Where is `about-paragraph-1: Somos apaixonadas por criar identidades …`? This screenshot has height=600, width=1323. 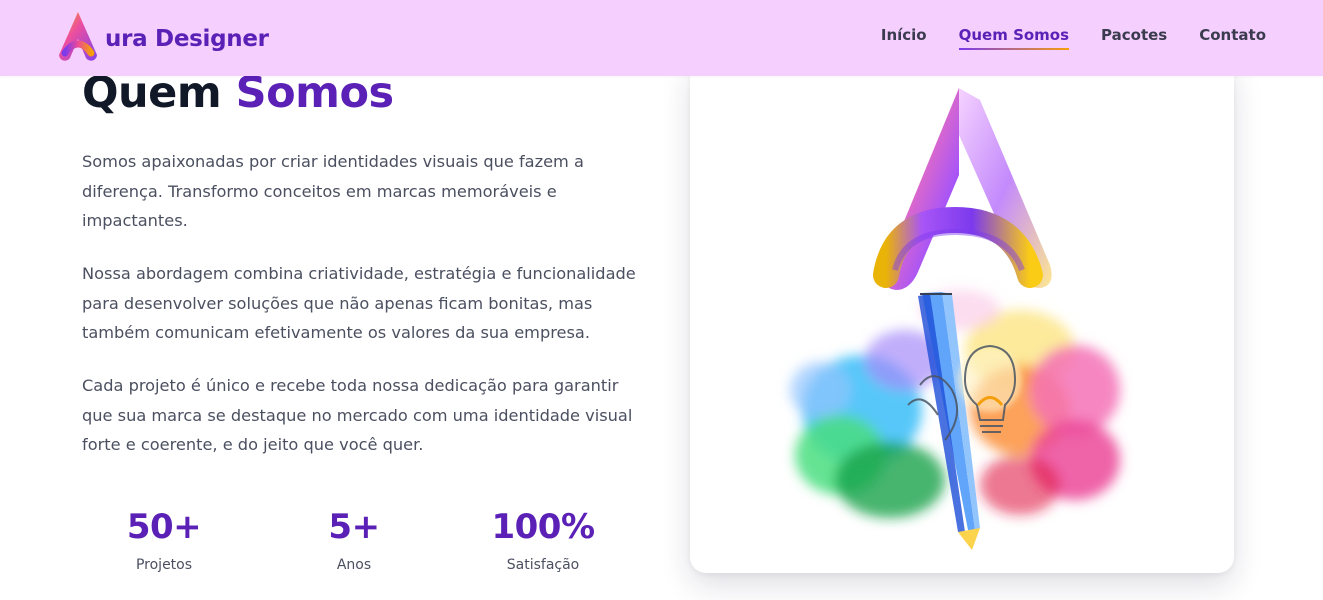 about-paragraph-1: Somos apaixonadas por criar identidades … is located at coordinates (333, 191).